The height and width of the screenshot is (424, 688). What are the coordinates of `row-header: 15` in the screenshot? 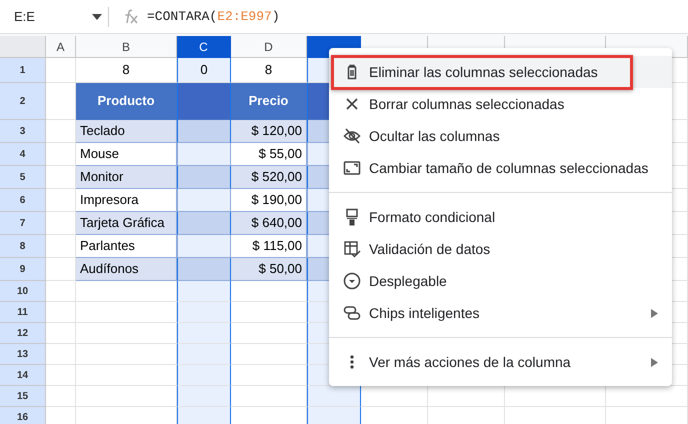 It's located at (23, 396).